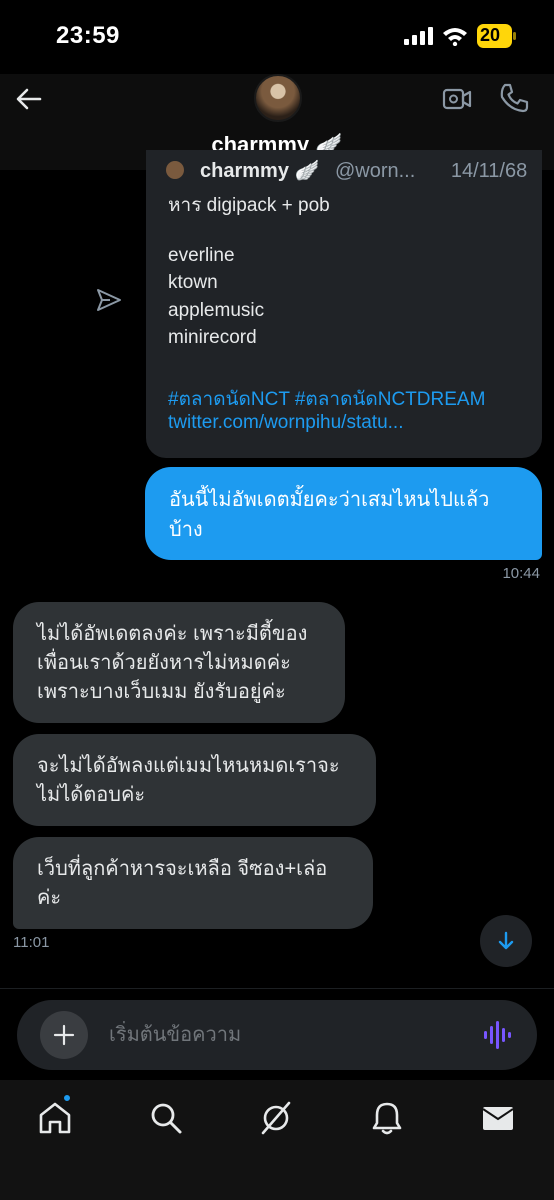  I want to click on battery-level: 20, so click(490, 35).